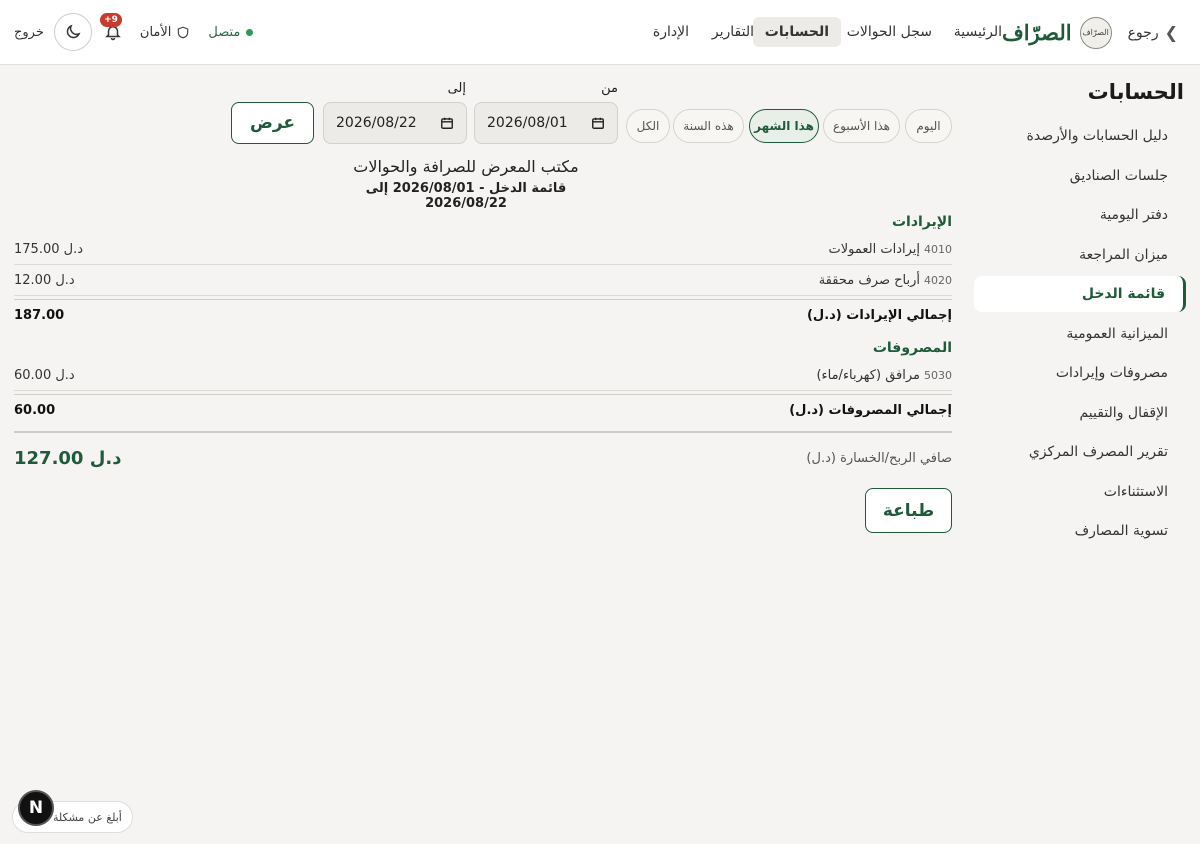 This screenshot has height=844, width=1200. I want to click on account-name-cell: 4020 أرباح صرف محققة, so click(885, 280).